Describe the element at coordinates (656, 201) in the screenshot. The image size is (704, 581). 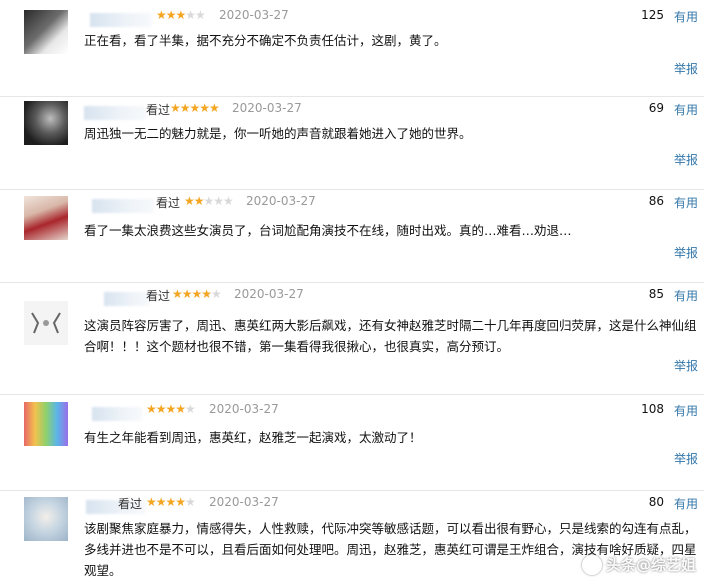
I see `useful-count: 86` at that location.